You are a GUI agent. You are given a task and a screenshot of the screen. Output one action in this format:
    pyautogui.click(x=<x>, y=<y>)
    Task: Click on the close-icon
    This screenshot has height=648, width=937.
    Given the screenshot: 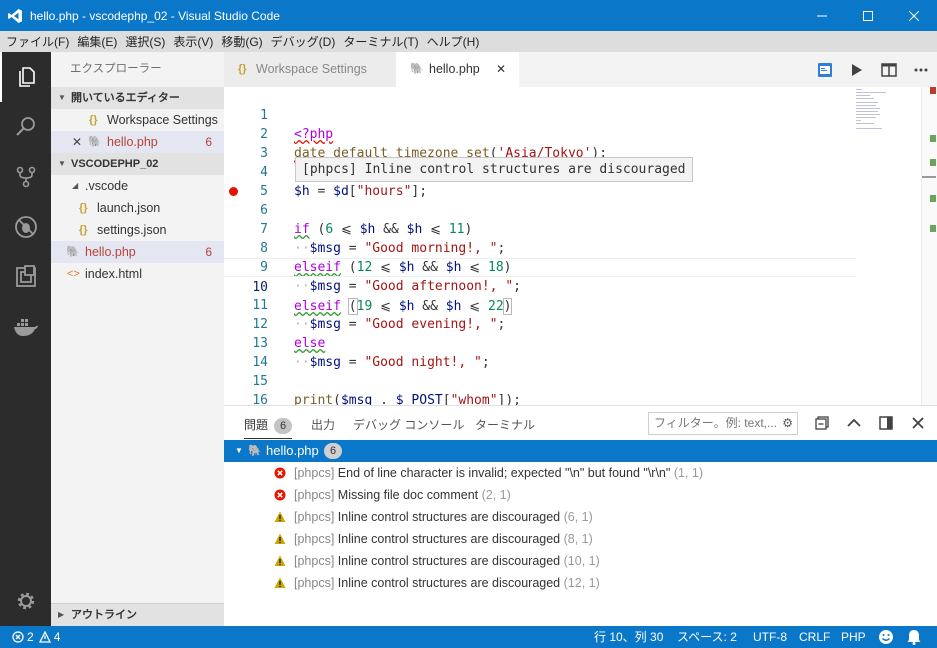 What is the action you would take?
    pyautogui.click(x=914, y=15)
    